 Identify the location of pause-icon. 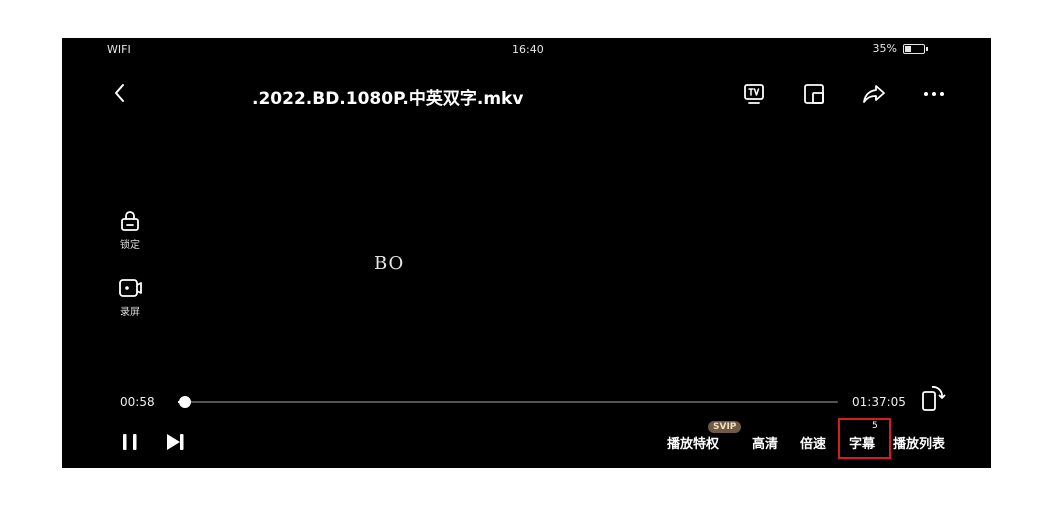
(130, 442).